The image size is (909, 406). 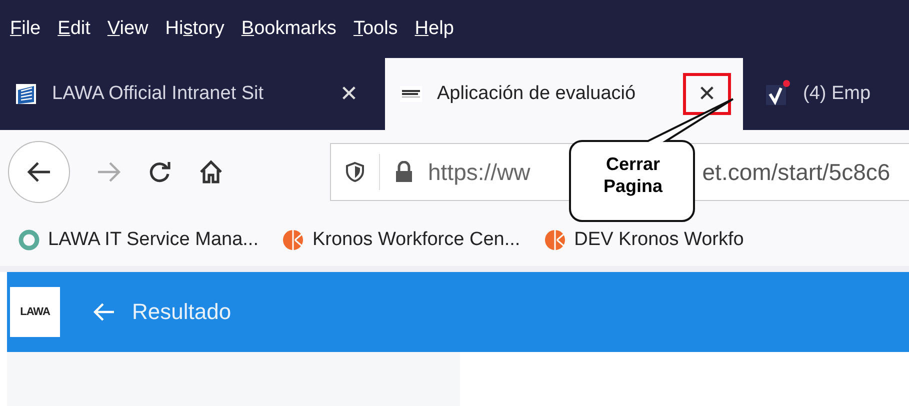 What do you see at coordinates (211, 172) in the screenshot?
I see `home-icon` at bounding box center [211, 172].